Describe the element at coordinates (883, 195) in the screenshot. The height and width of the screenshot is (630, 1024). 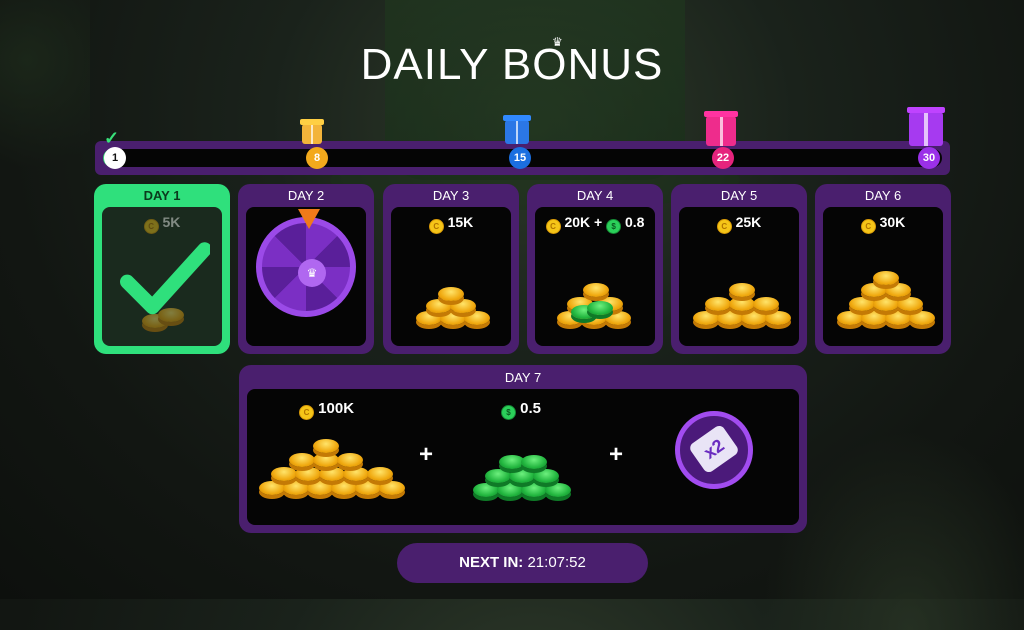
I see `day-label: DAY 6` at that location.